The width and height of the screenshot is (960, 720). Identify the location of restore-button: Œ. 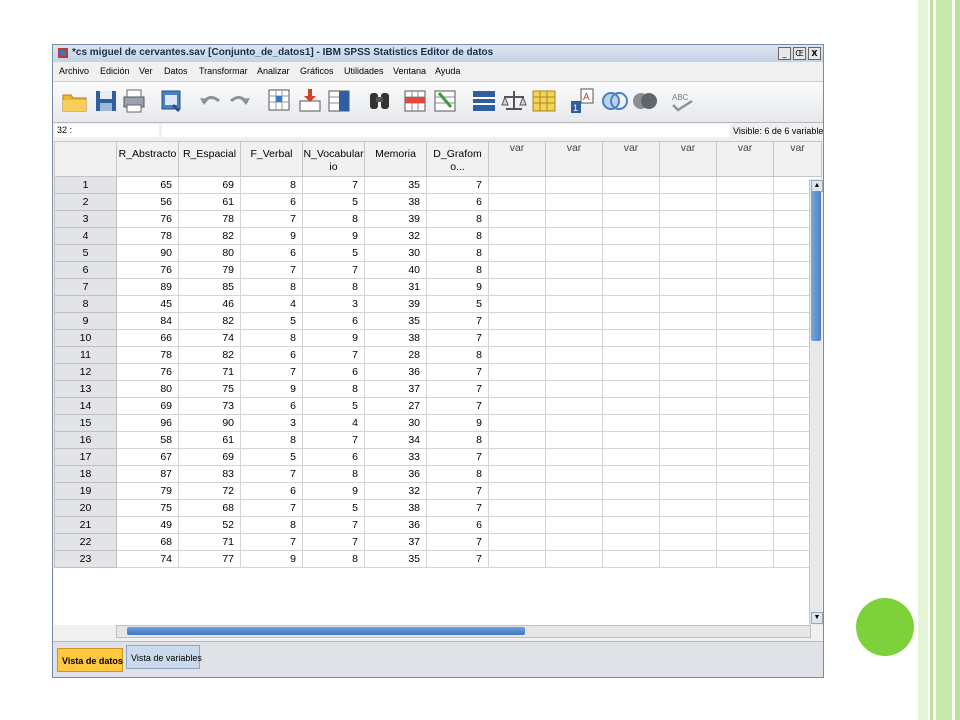
(799, 53).